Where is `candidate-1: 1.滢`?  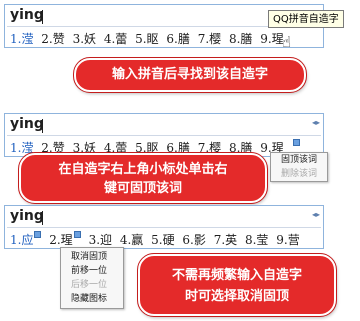 candidate-1: 1.滢 is located at coordinates (21, 38).